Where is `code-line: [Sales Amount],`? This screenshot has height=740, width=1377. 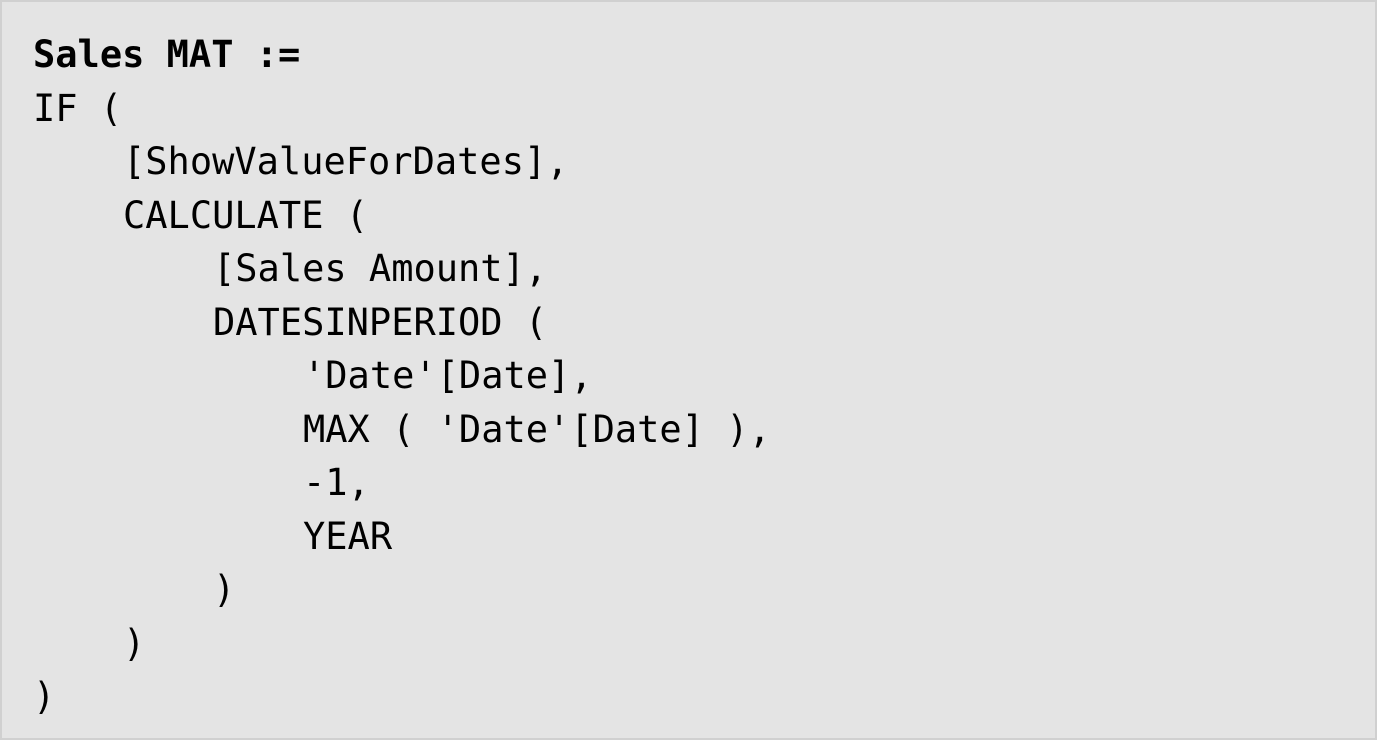
code-line: [Sales Amount], is located at coordinates (380, 268).